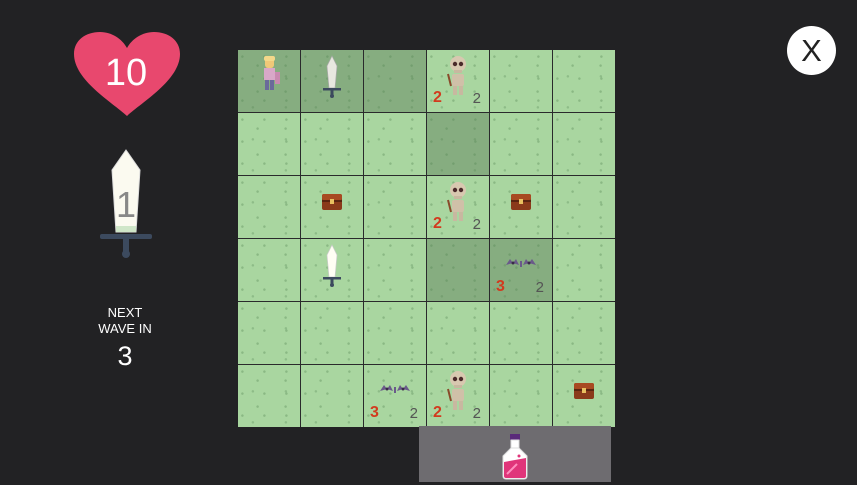  Describe the element at coordinates (272, 73) in the screenshot. I see `player-icon` at that location.